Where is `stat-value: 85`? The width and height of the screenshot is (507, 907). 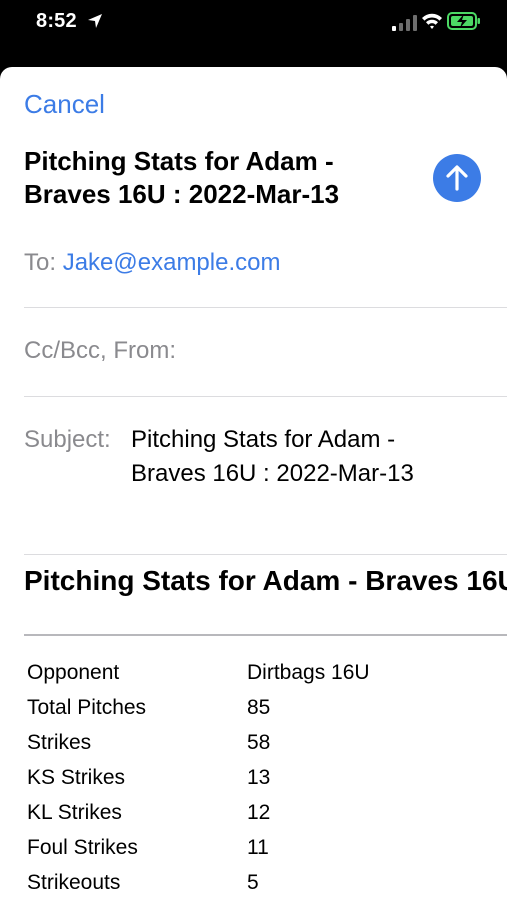 stat-value: 85 is located at coordinates (259, 707).